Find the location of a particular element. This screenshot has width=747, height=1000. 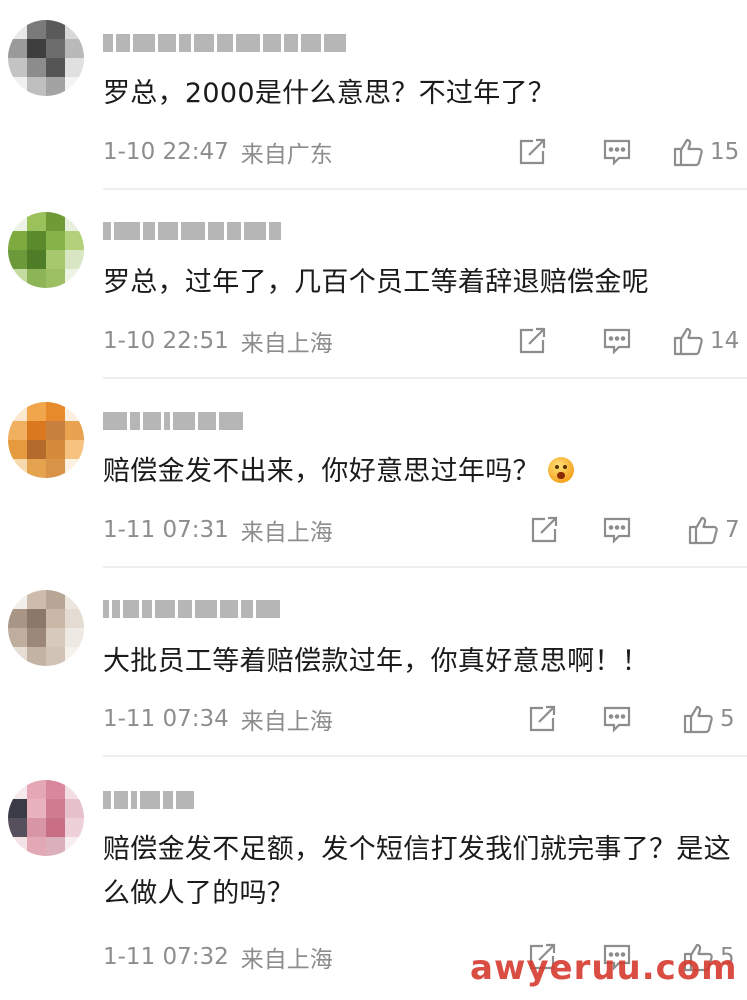

comment-text: 罗总，2000是什么意思？不过年了？ is located at coordinates (329, 93).